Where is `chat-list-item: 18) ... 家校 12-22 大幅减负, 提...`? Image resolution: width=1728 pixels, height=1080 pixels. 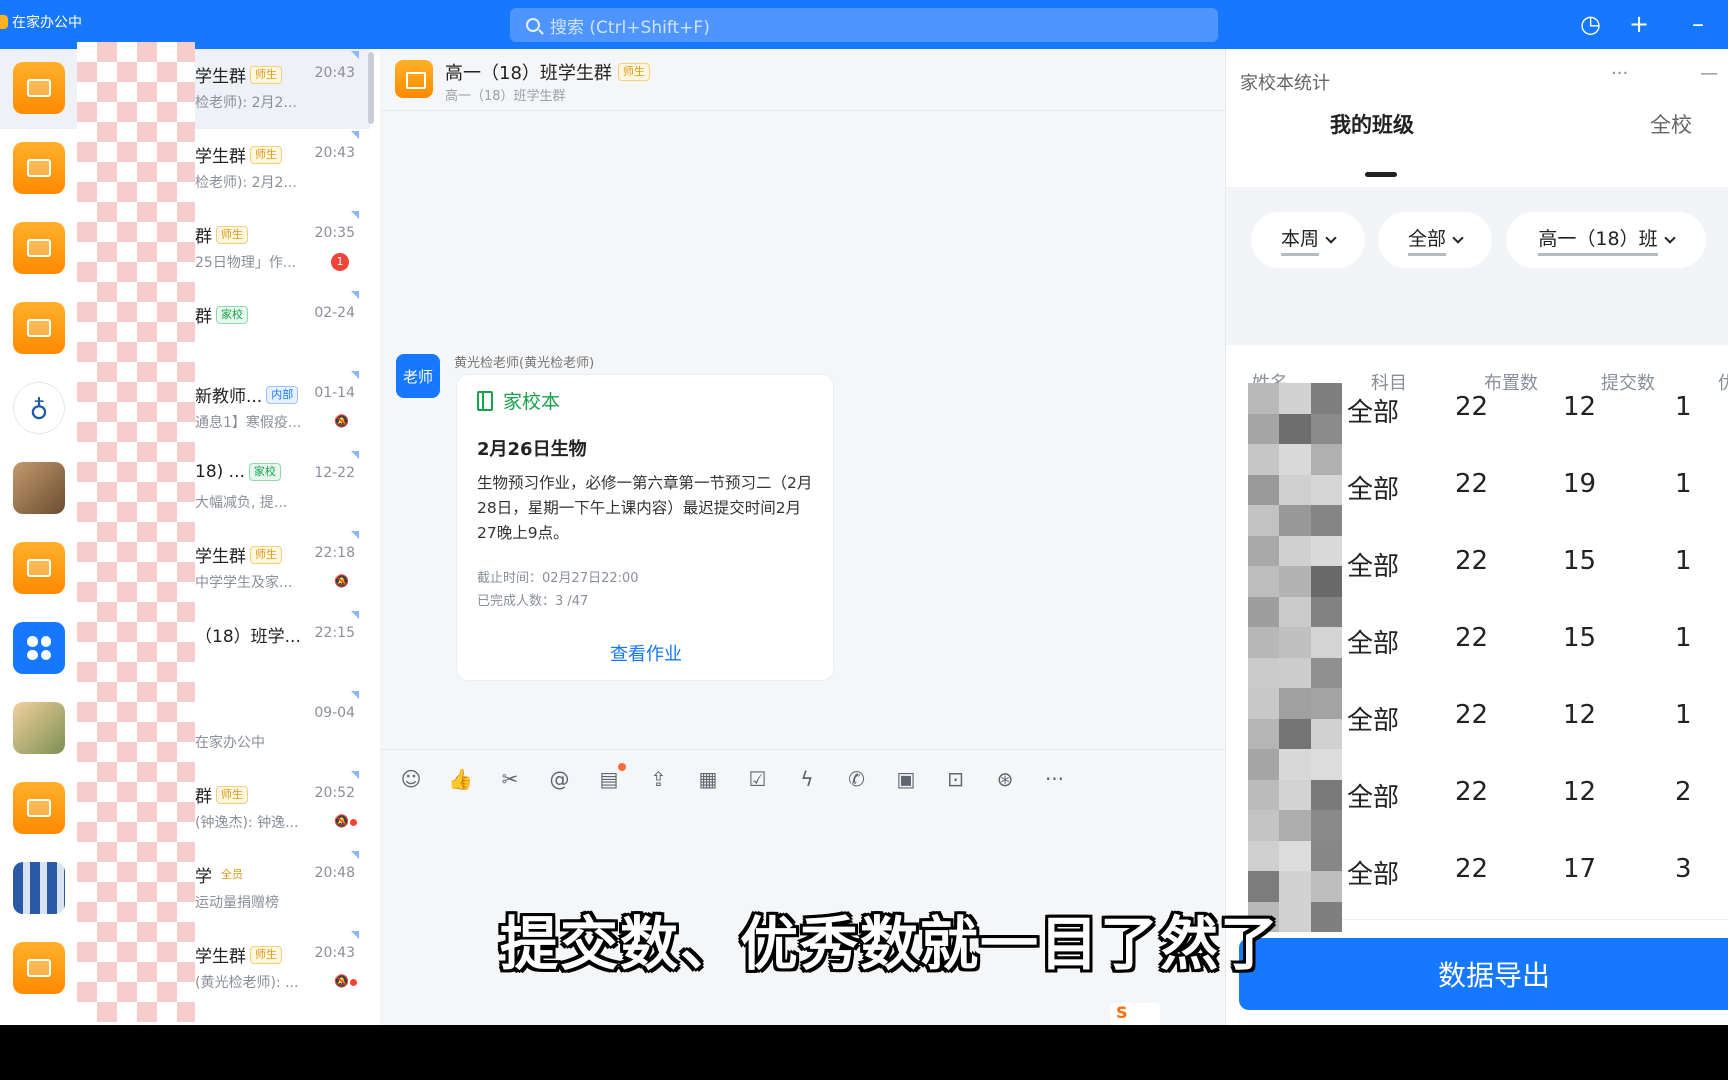 chat-list-item: 18) ... 家校 12-22 大幅减负, 提... is located at coordinates (280, 489).